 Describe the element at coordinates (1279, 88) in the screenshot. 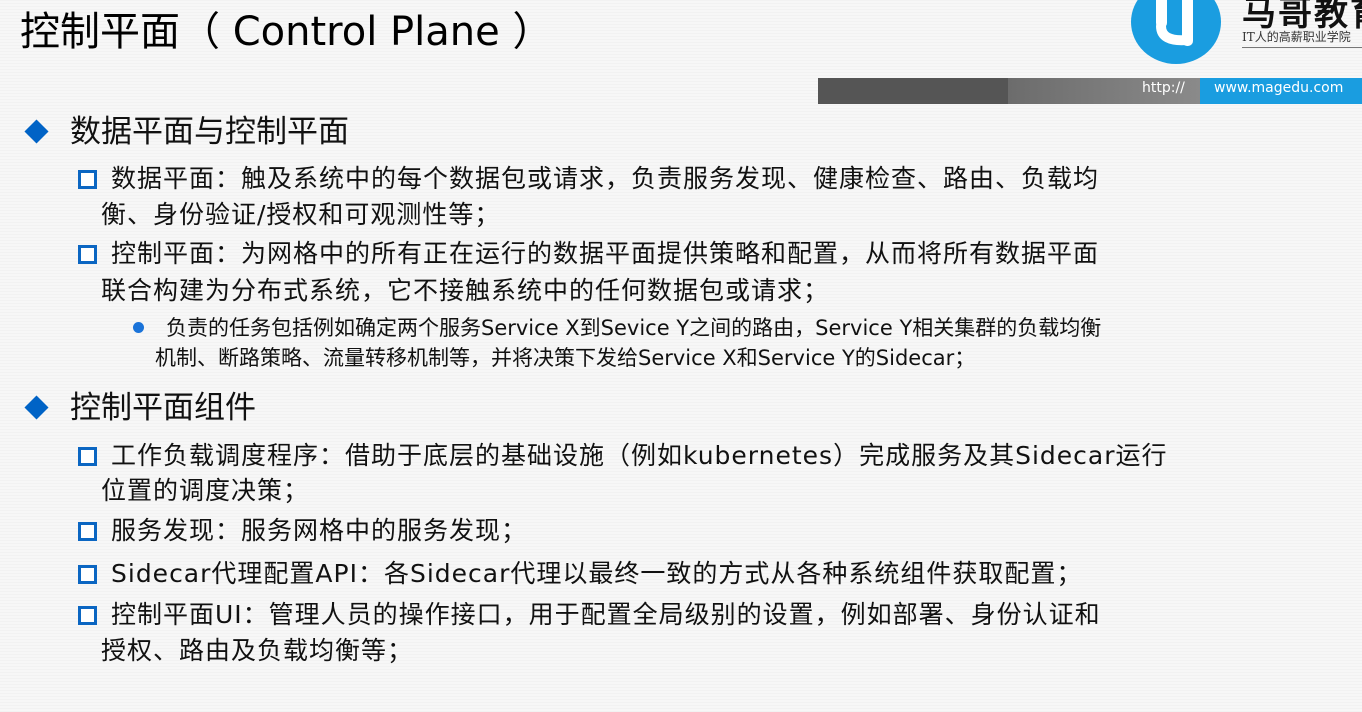

I see `url-site: www.magedu.com` at that location.